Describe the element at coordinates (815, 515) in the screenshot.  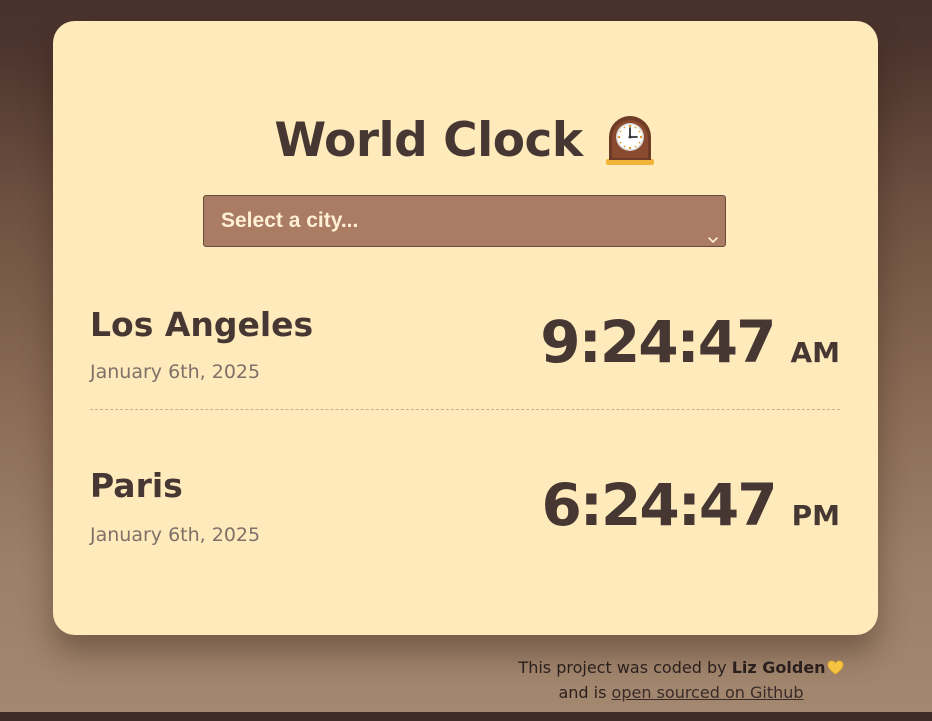
I see `time-meridiem: PM` at that location.